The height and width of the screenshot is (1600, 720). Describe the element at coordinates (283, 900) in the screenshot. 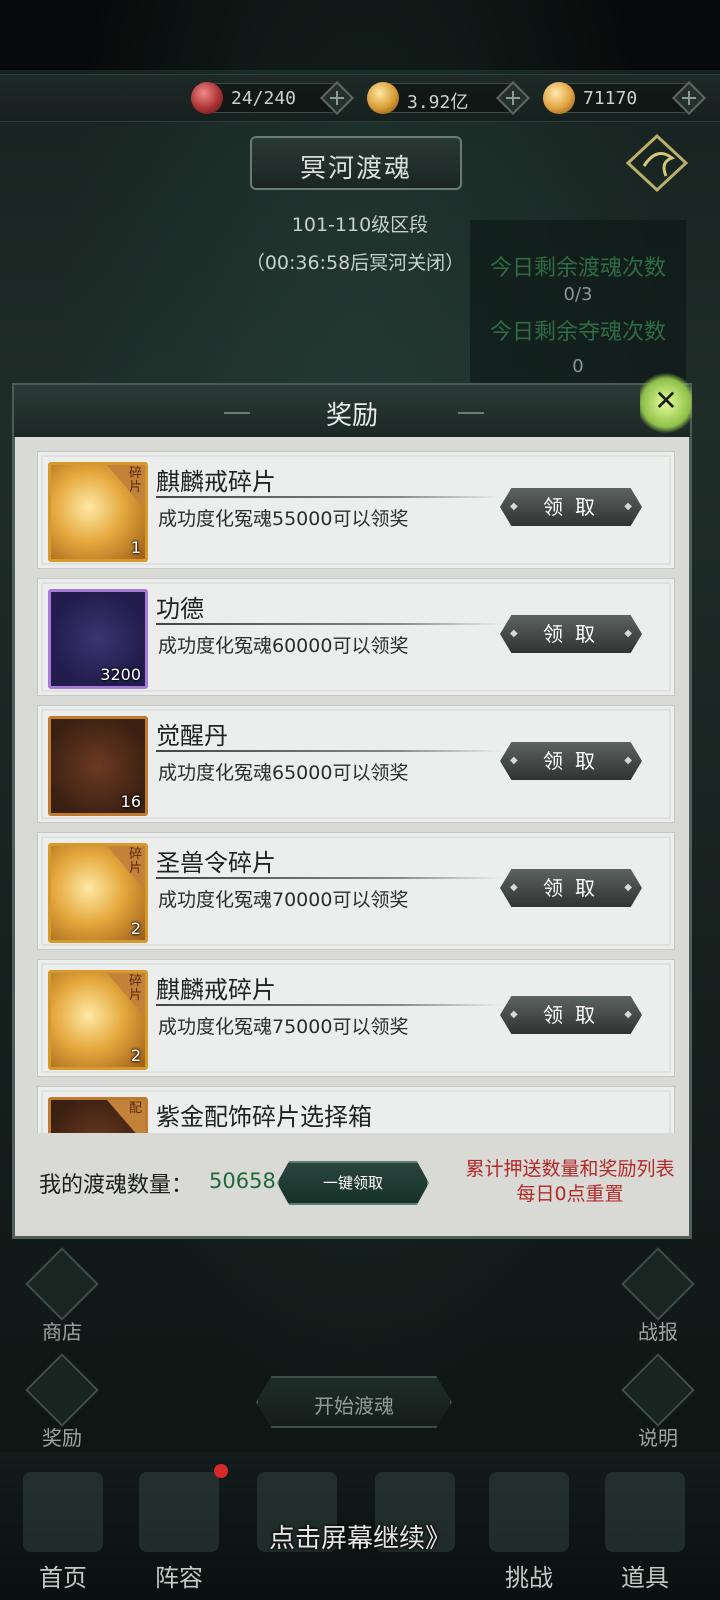

I see `reward-item-requirement: 成功度化冤魂70000可以领奖` at that location.